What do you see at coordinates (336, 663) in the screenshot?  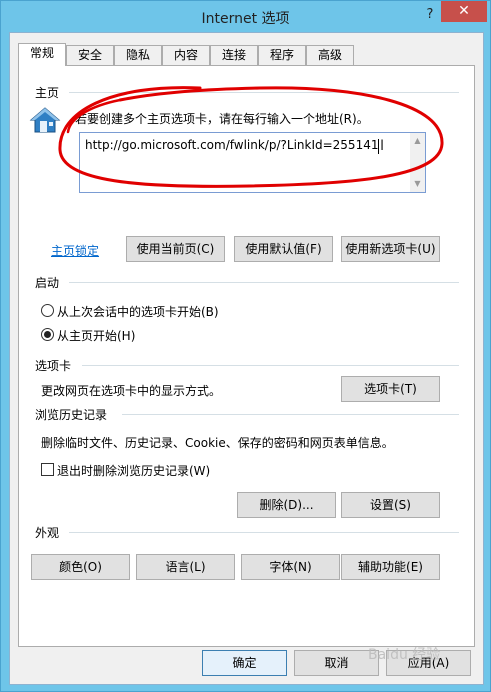 I see `cancel-button: 取消` at bounding box center [336, 663].